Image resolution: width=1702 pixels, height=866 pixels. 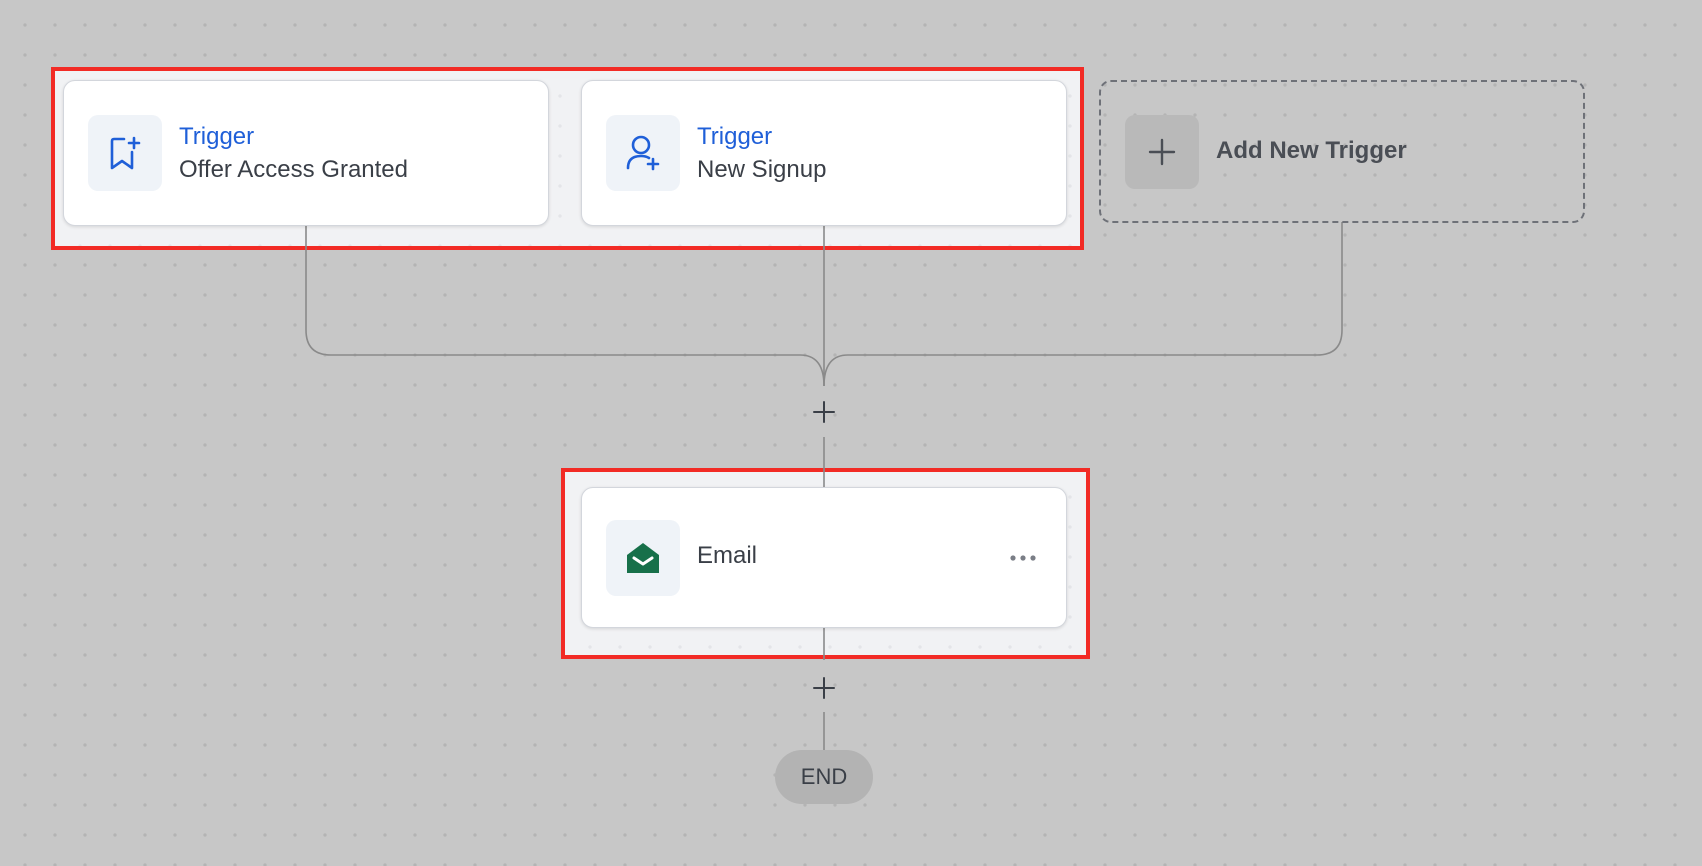 I want to click on trigger-name-label: New Signup, so click(x=762, y=169).